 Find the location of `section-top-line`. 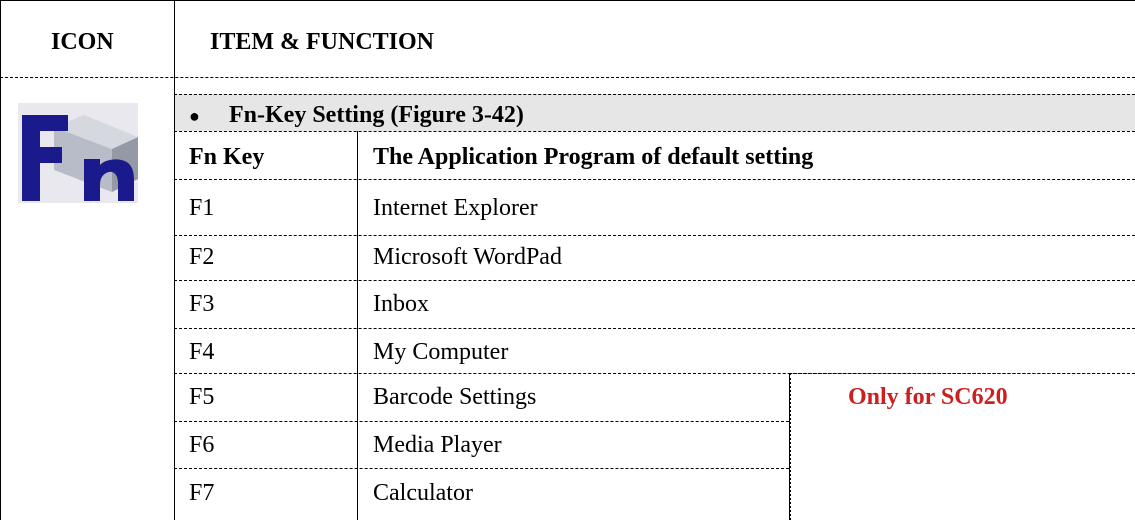

section-top-line is located at coordinates (654, 94).